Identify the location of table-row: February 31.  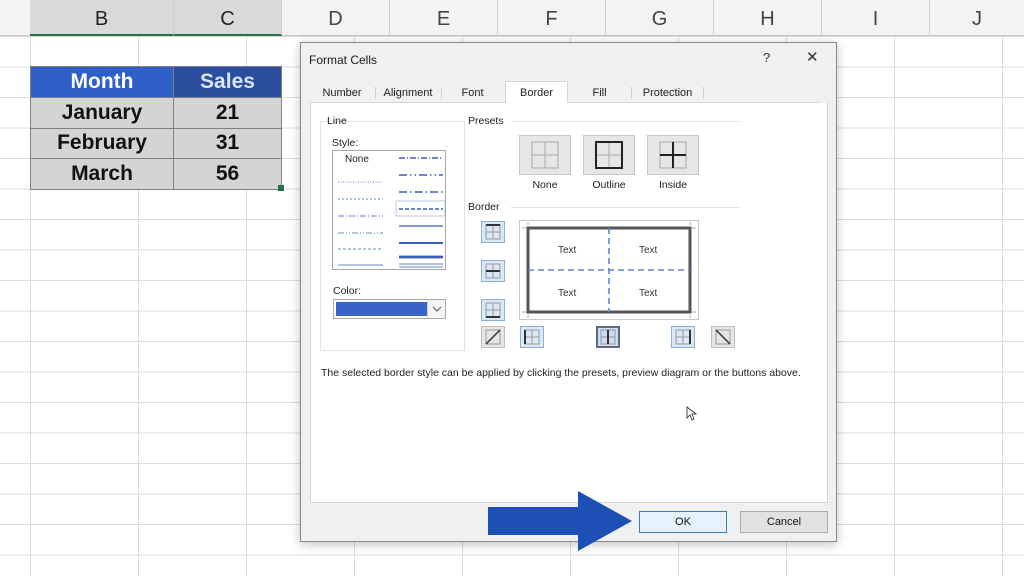
(156, 143).